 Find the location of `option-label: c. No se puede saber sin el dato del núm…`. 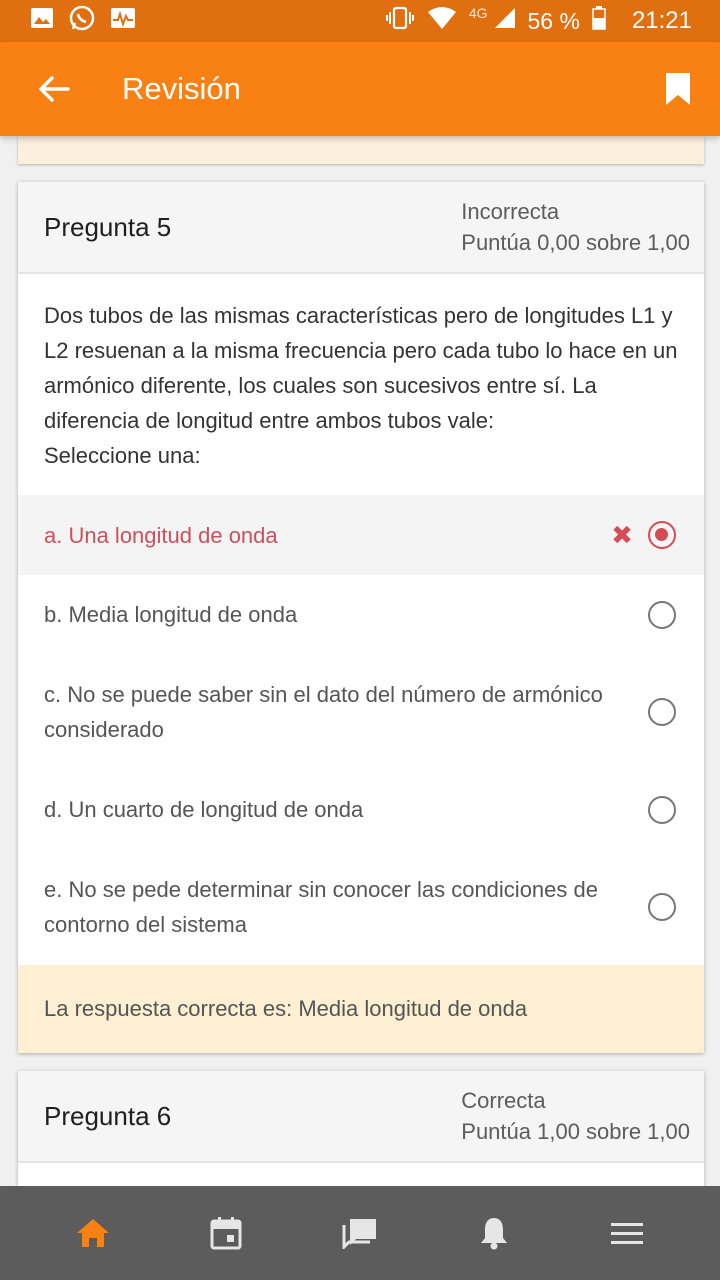

option-label: c. No se puede saber sin el dato del núm… is located at coordinates (323, 712).